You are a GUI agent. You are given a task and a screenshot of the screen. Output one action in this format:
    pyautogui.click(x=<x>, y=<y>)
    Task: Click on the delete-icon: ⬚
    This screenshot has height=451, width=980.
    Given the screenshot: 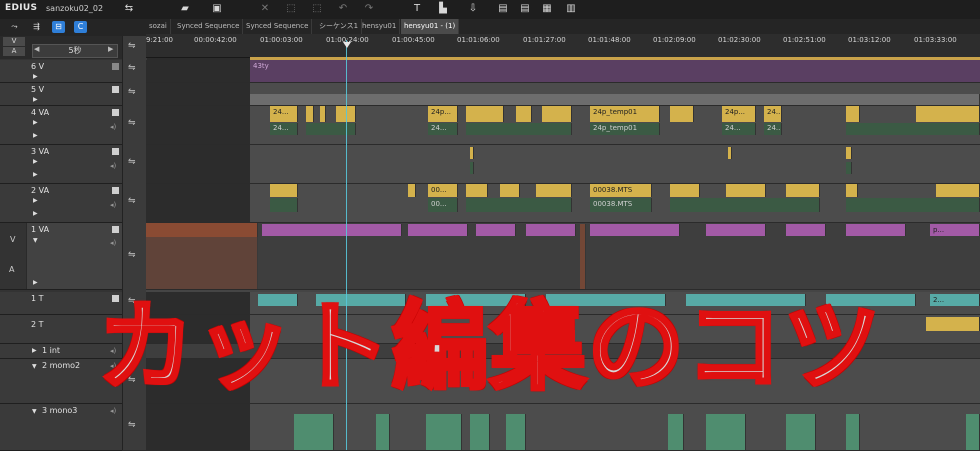 What is the action you would take?
    pyautogui.click(x=317, y=9)
    